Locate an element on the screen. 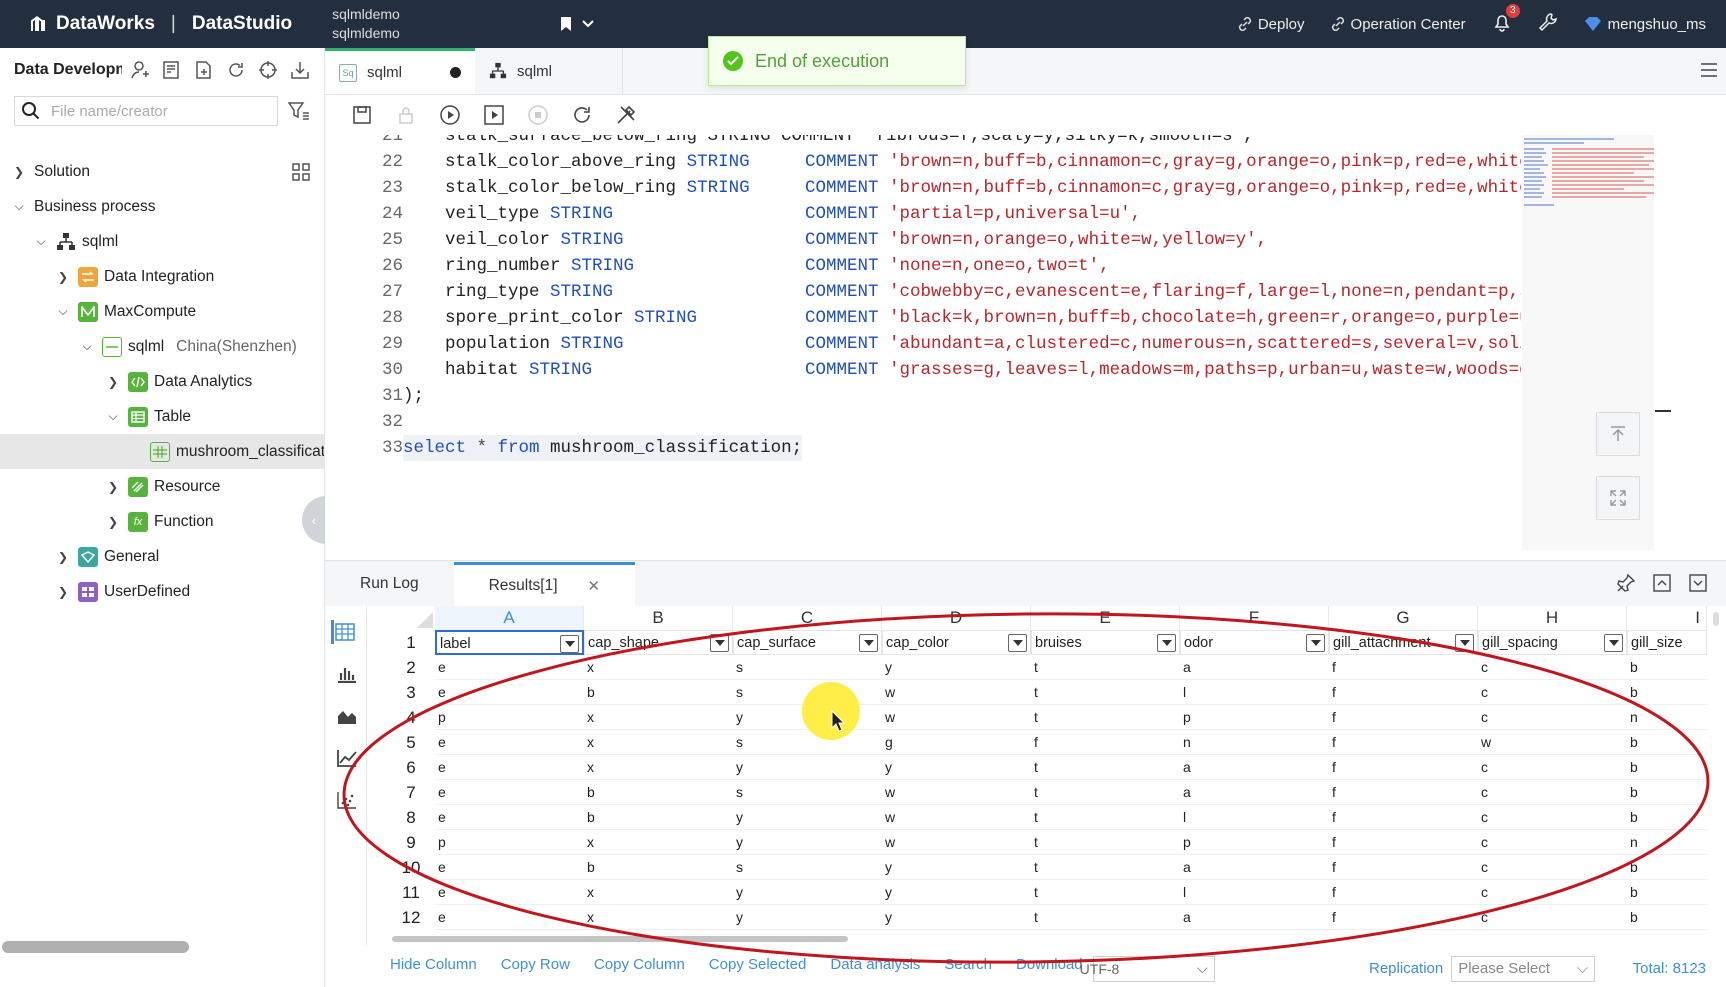  tree-item-solution: ❯ Solution is located at coordinates (162, 171).